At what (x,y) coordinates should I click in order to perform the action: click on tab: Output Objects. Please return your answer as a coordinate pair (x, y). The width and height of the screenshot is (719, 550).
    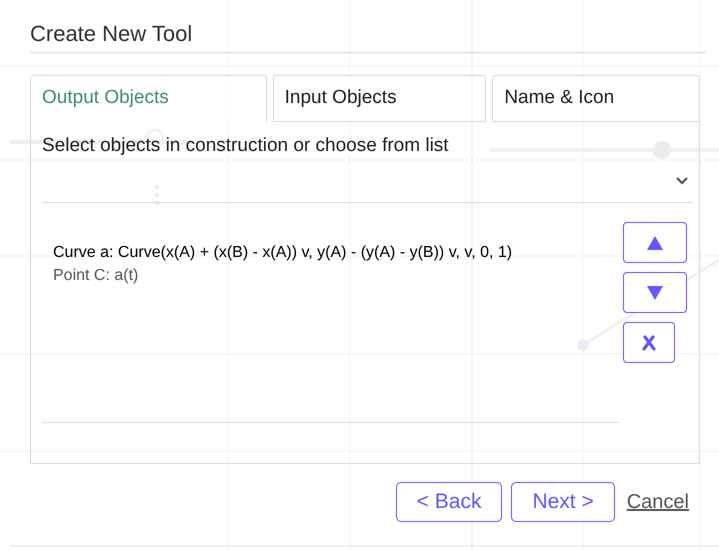
    Looking at the image, I should click on (148, 98).